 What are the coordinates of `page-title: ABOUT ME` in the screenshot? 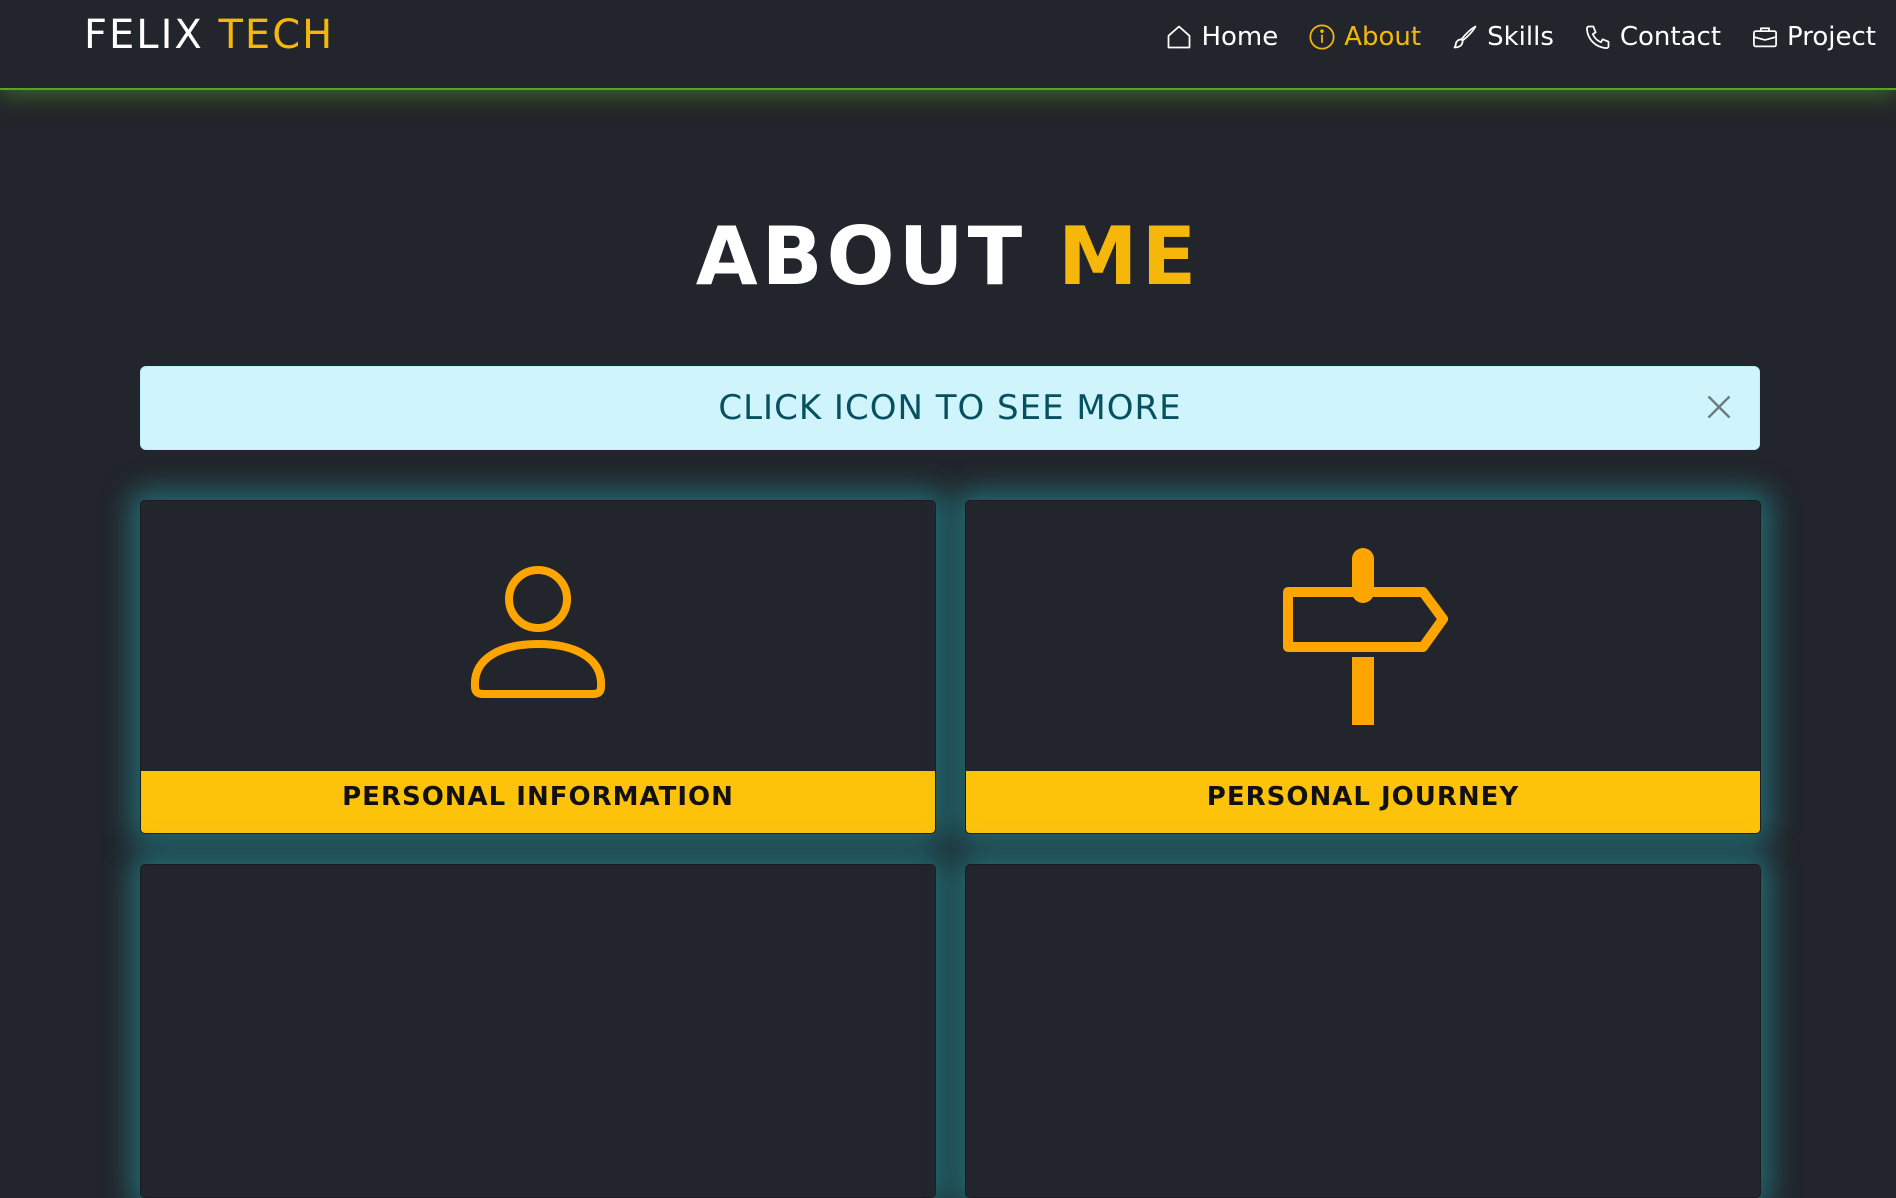 It's located at (948, 256).